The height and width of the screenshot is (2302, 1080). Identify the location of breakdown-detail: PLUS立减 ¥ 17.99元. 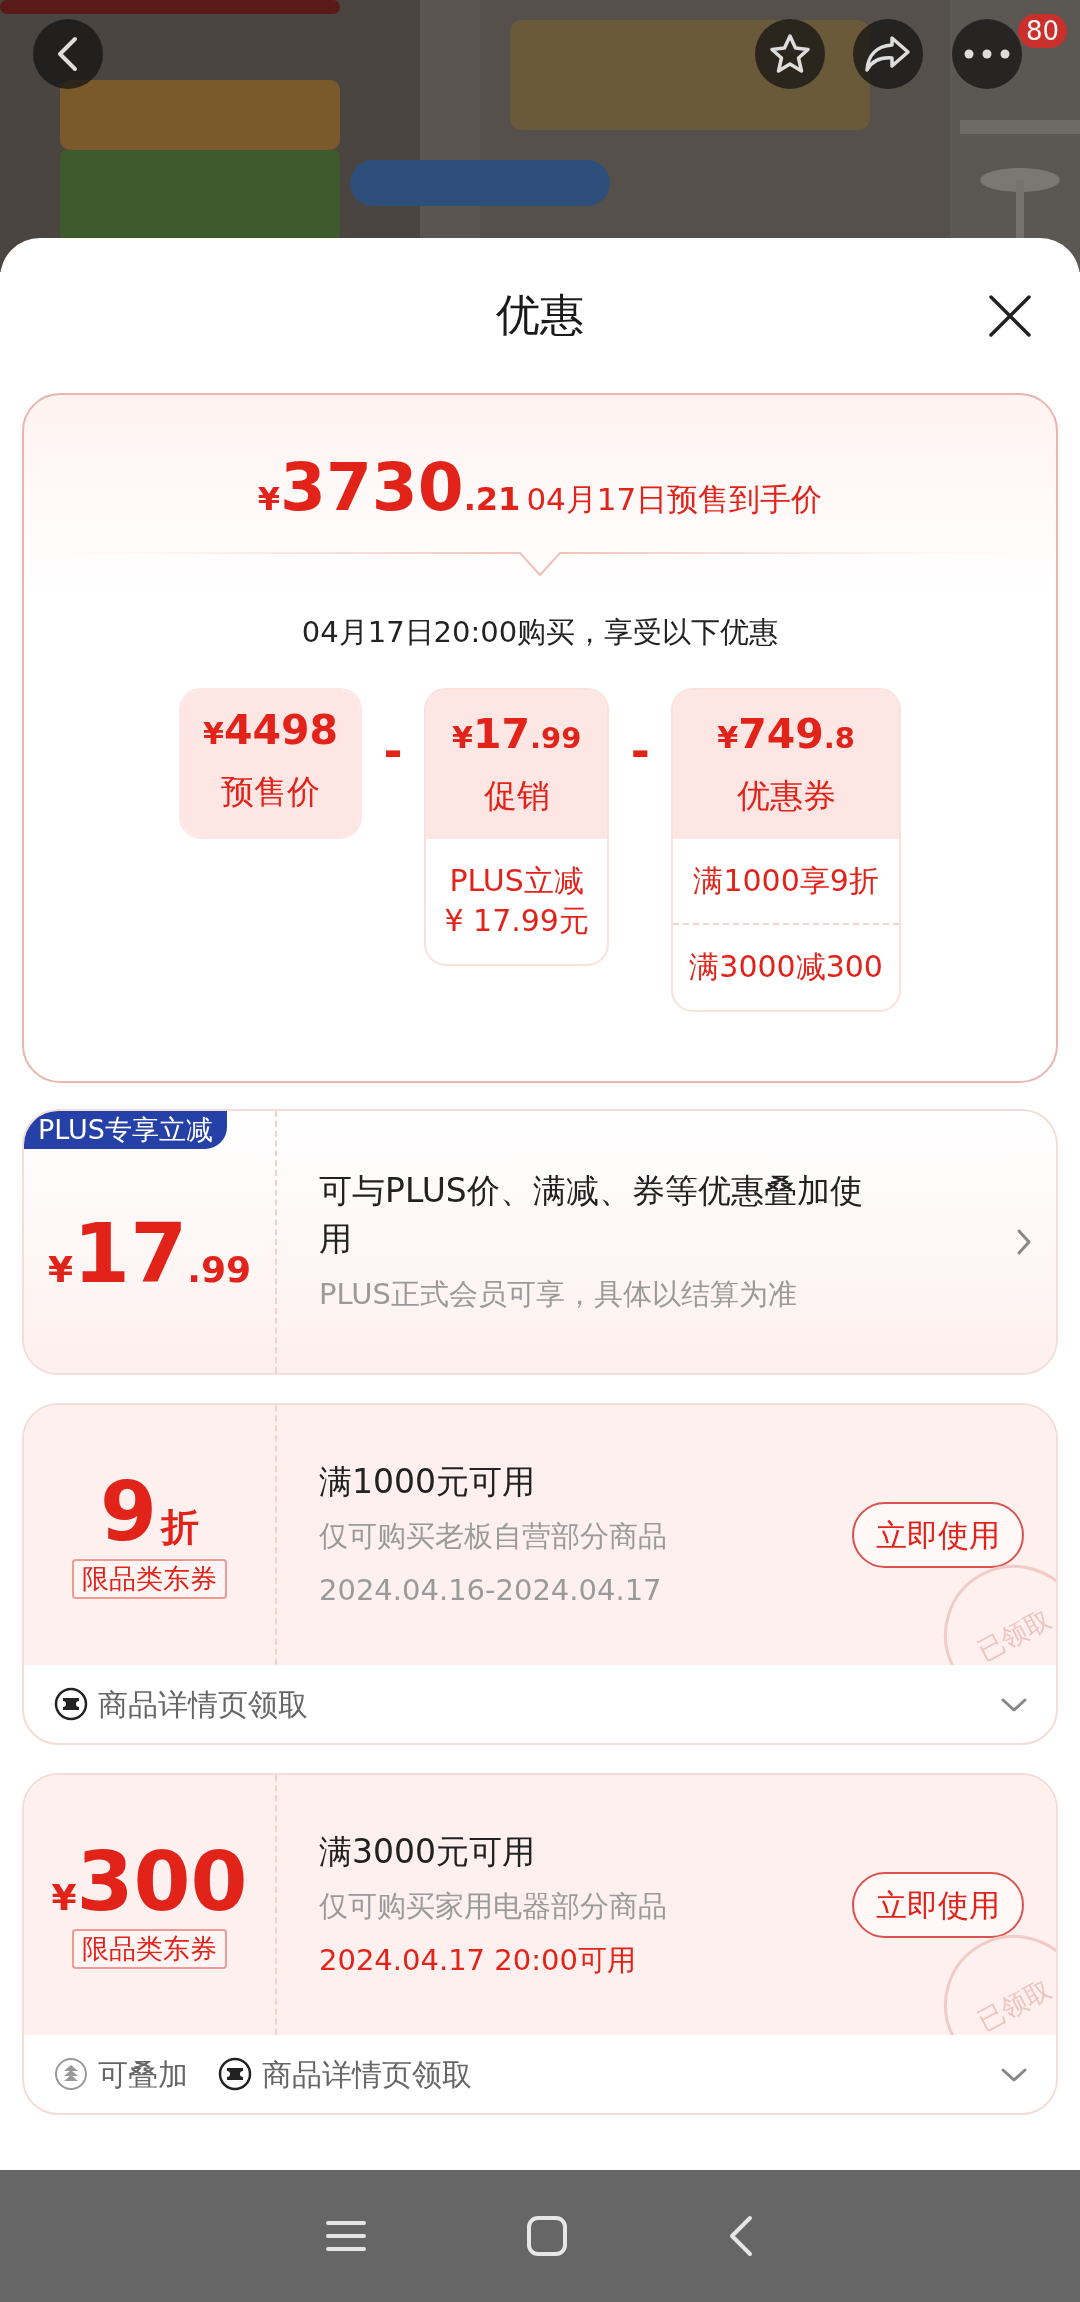
(516, 901).